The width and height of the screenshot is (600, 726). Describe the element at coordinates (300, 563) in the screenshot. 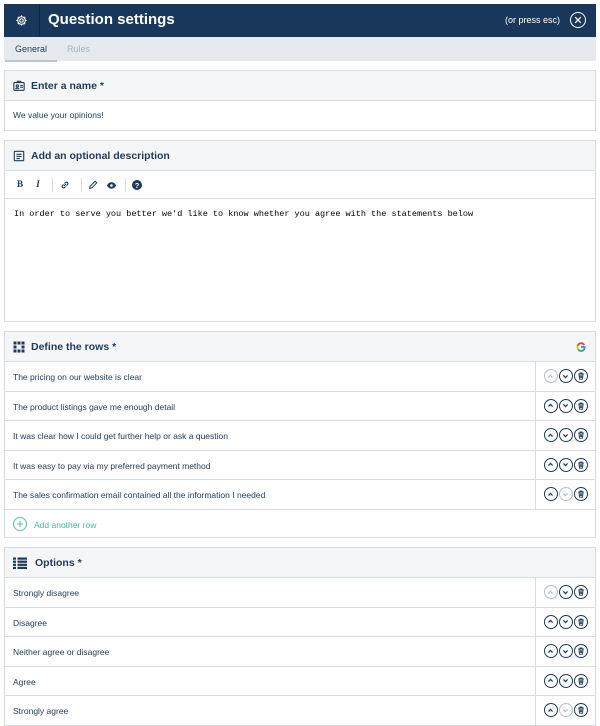

I see `options-panel-header: Options *` at that location.